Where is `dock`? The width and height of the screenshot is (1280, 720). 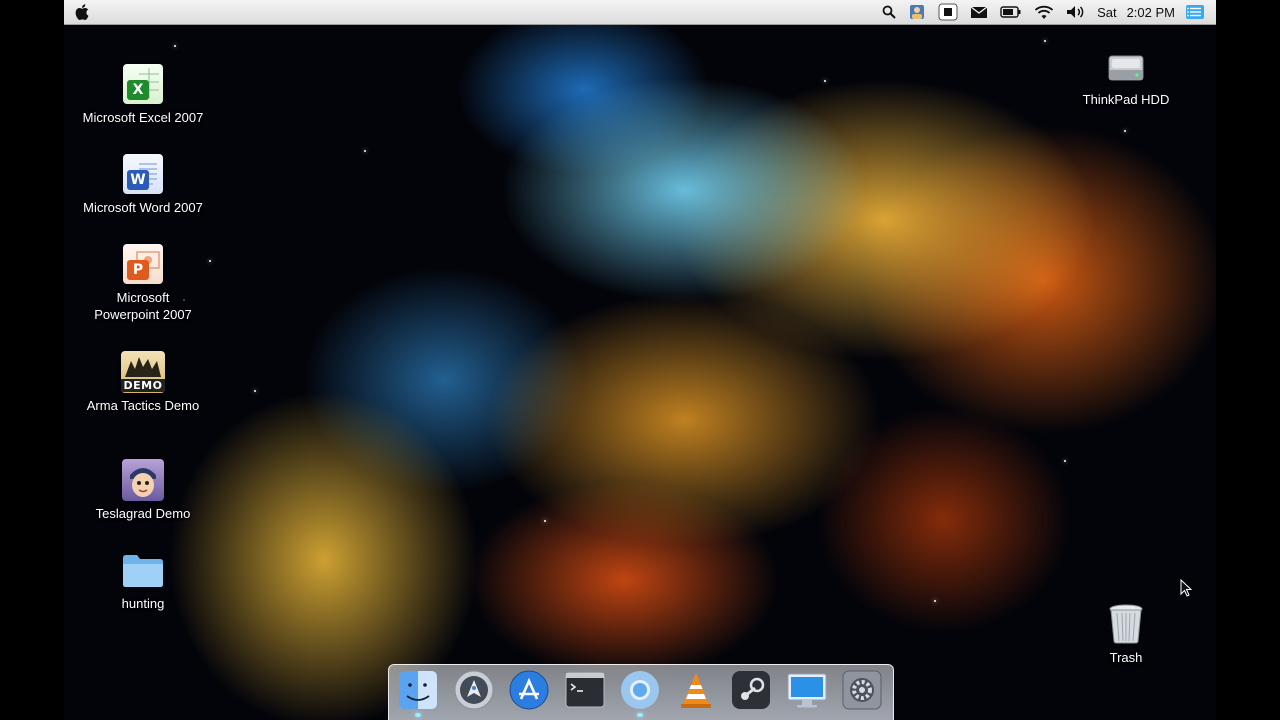
dock is located at coordinates (640, 691).